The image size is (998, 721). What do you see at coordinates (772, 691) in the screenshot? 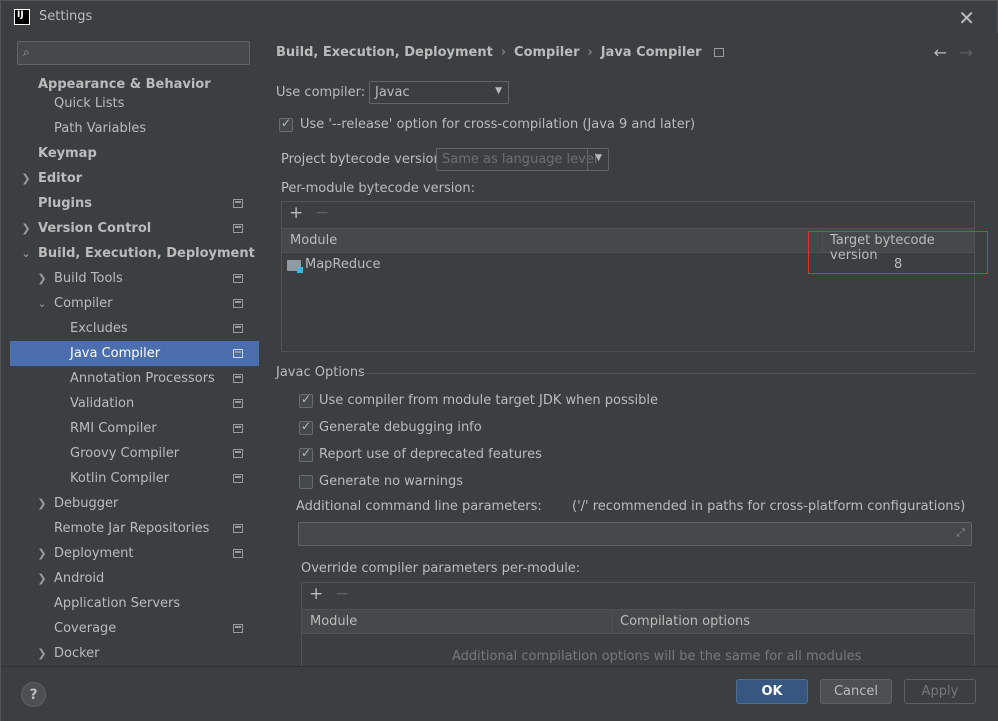
I see `ok-button: OK` at bounding box center [772, 691].